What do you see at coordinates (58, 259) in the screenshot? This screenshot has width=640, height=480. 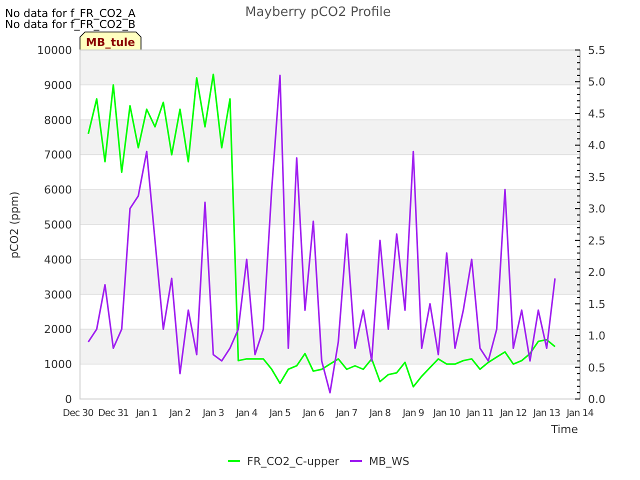 I see `y-tick-label: 4000` at bounding box center [58, 259].